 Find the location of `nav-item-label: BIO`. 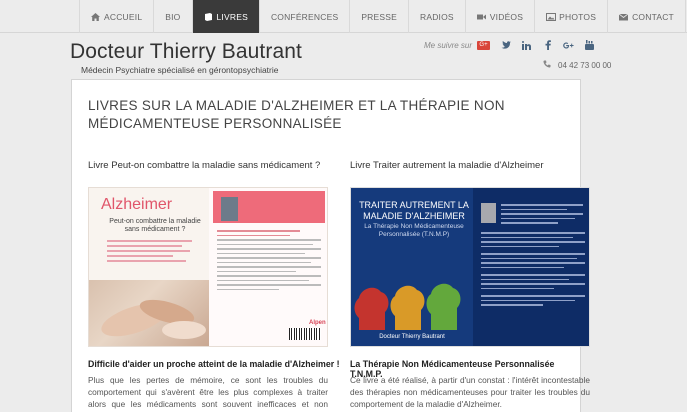

nav-item-label: BIO is located at coordinates (173, 16).